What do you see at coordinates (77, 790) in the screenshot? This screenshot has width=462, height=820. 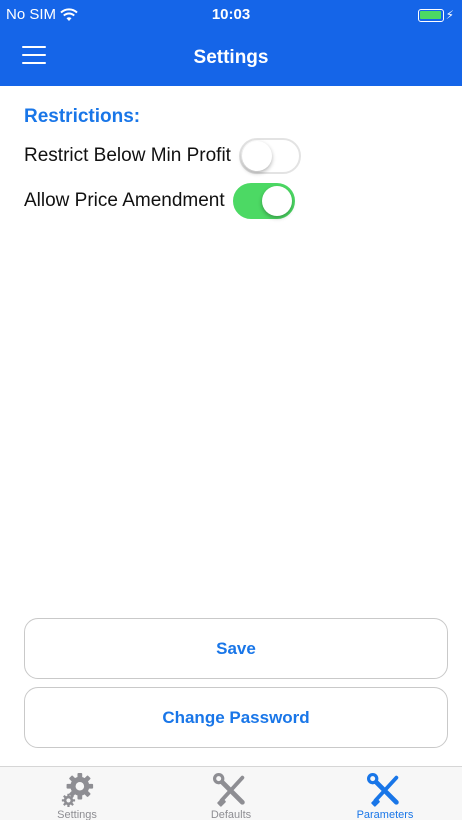 I see `gears-icon` at bounding box center [77, 790].